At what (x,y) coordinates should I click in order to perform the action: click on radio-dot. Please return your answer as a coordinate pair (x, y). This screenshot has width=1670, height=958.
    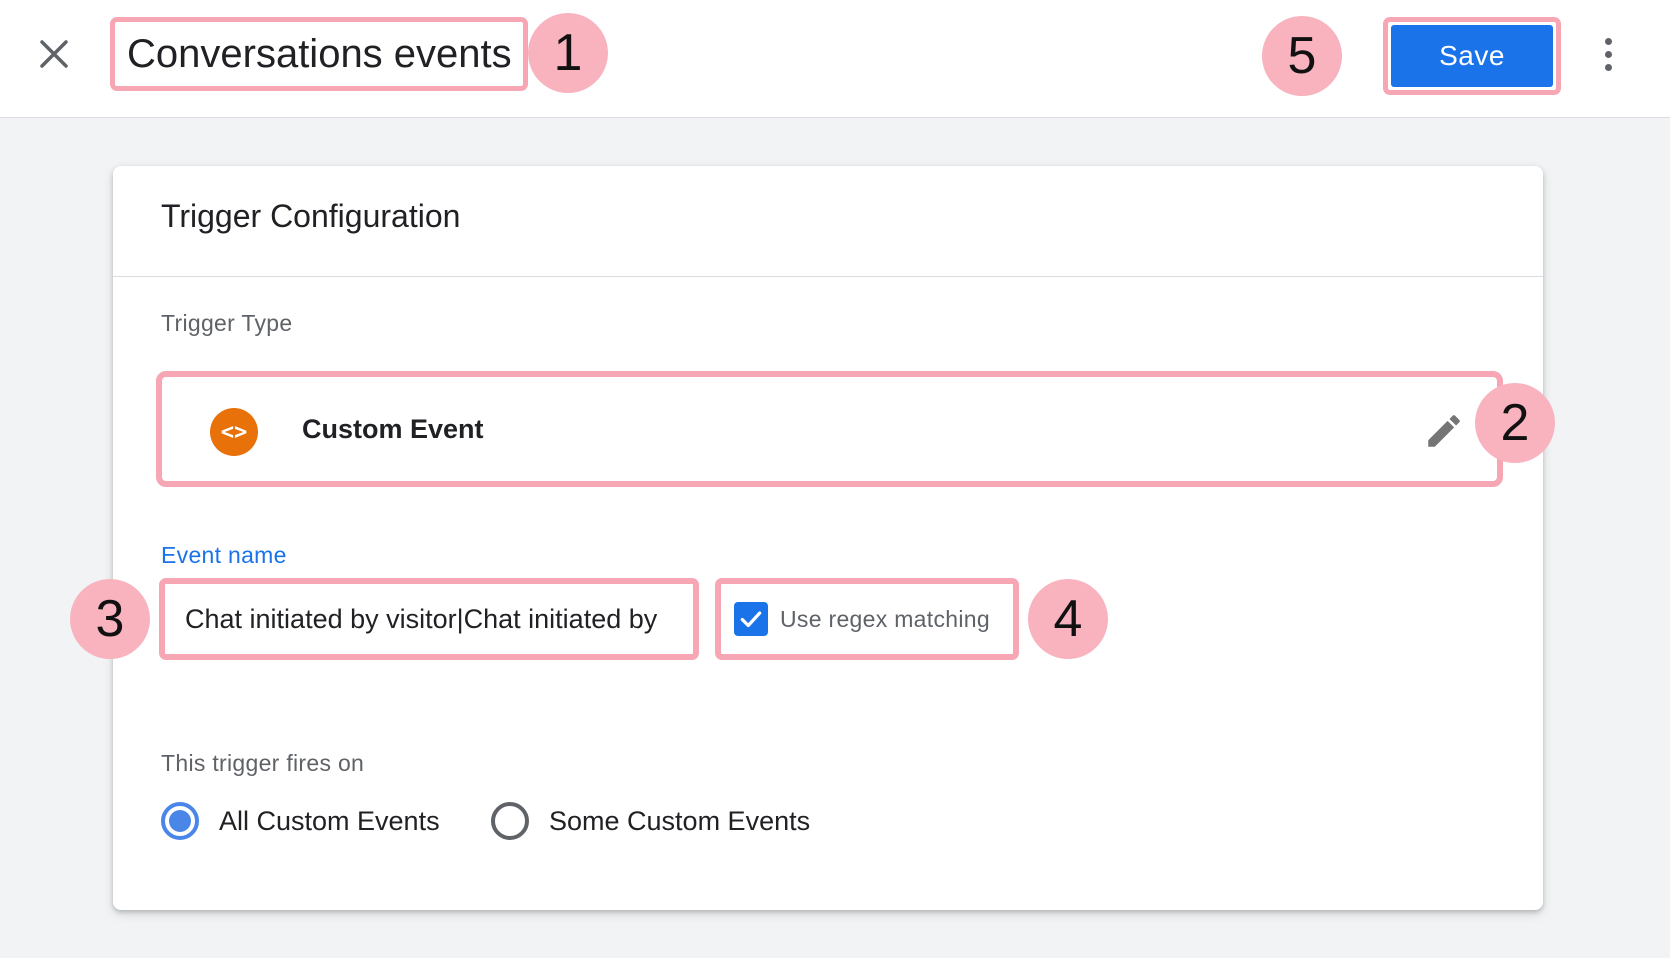
    Looking at the image, I should click on (180, 821).